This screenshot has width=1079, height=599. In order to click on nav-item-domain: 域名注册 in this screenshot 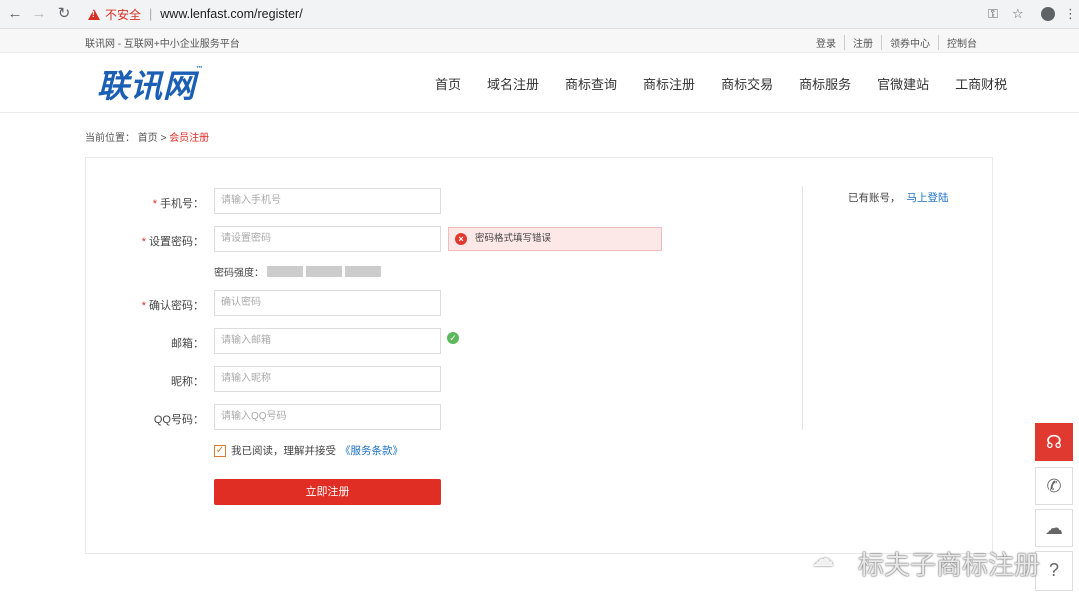, I will do `click(513, 83)`.